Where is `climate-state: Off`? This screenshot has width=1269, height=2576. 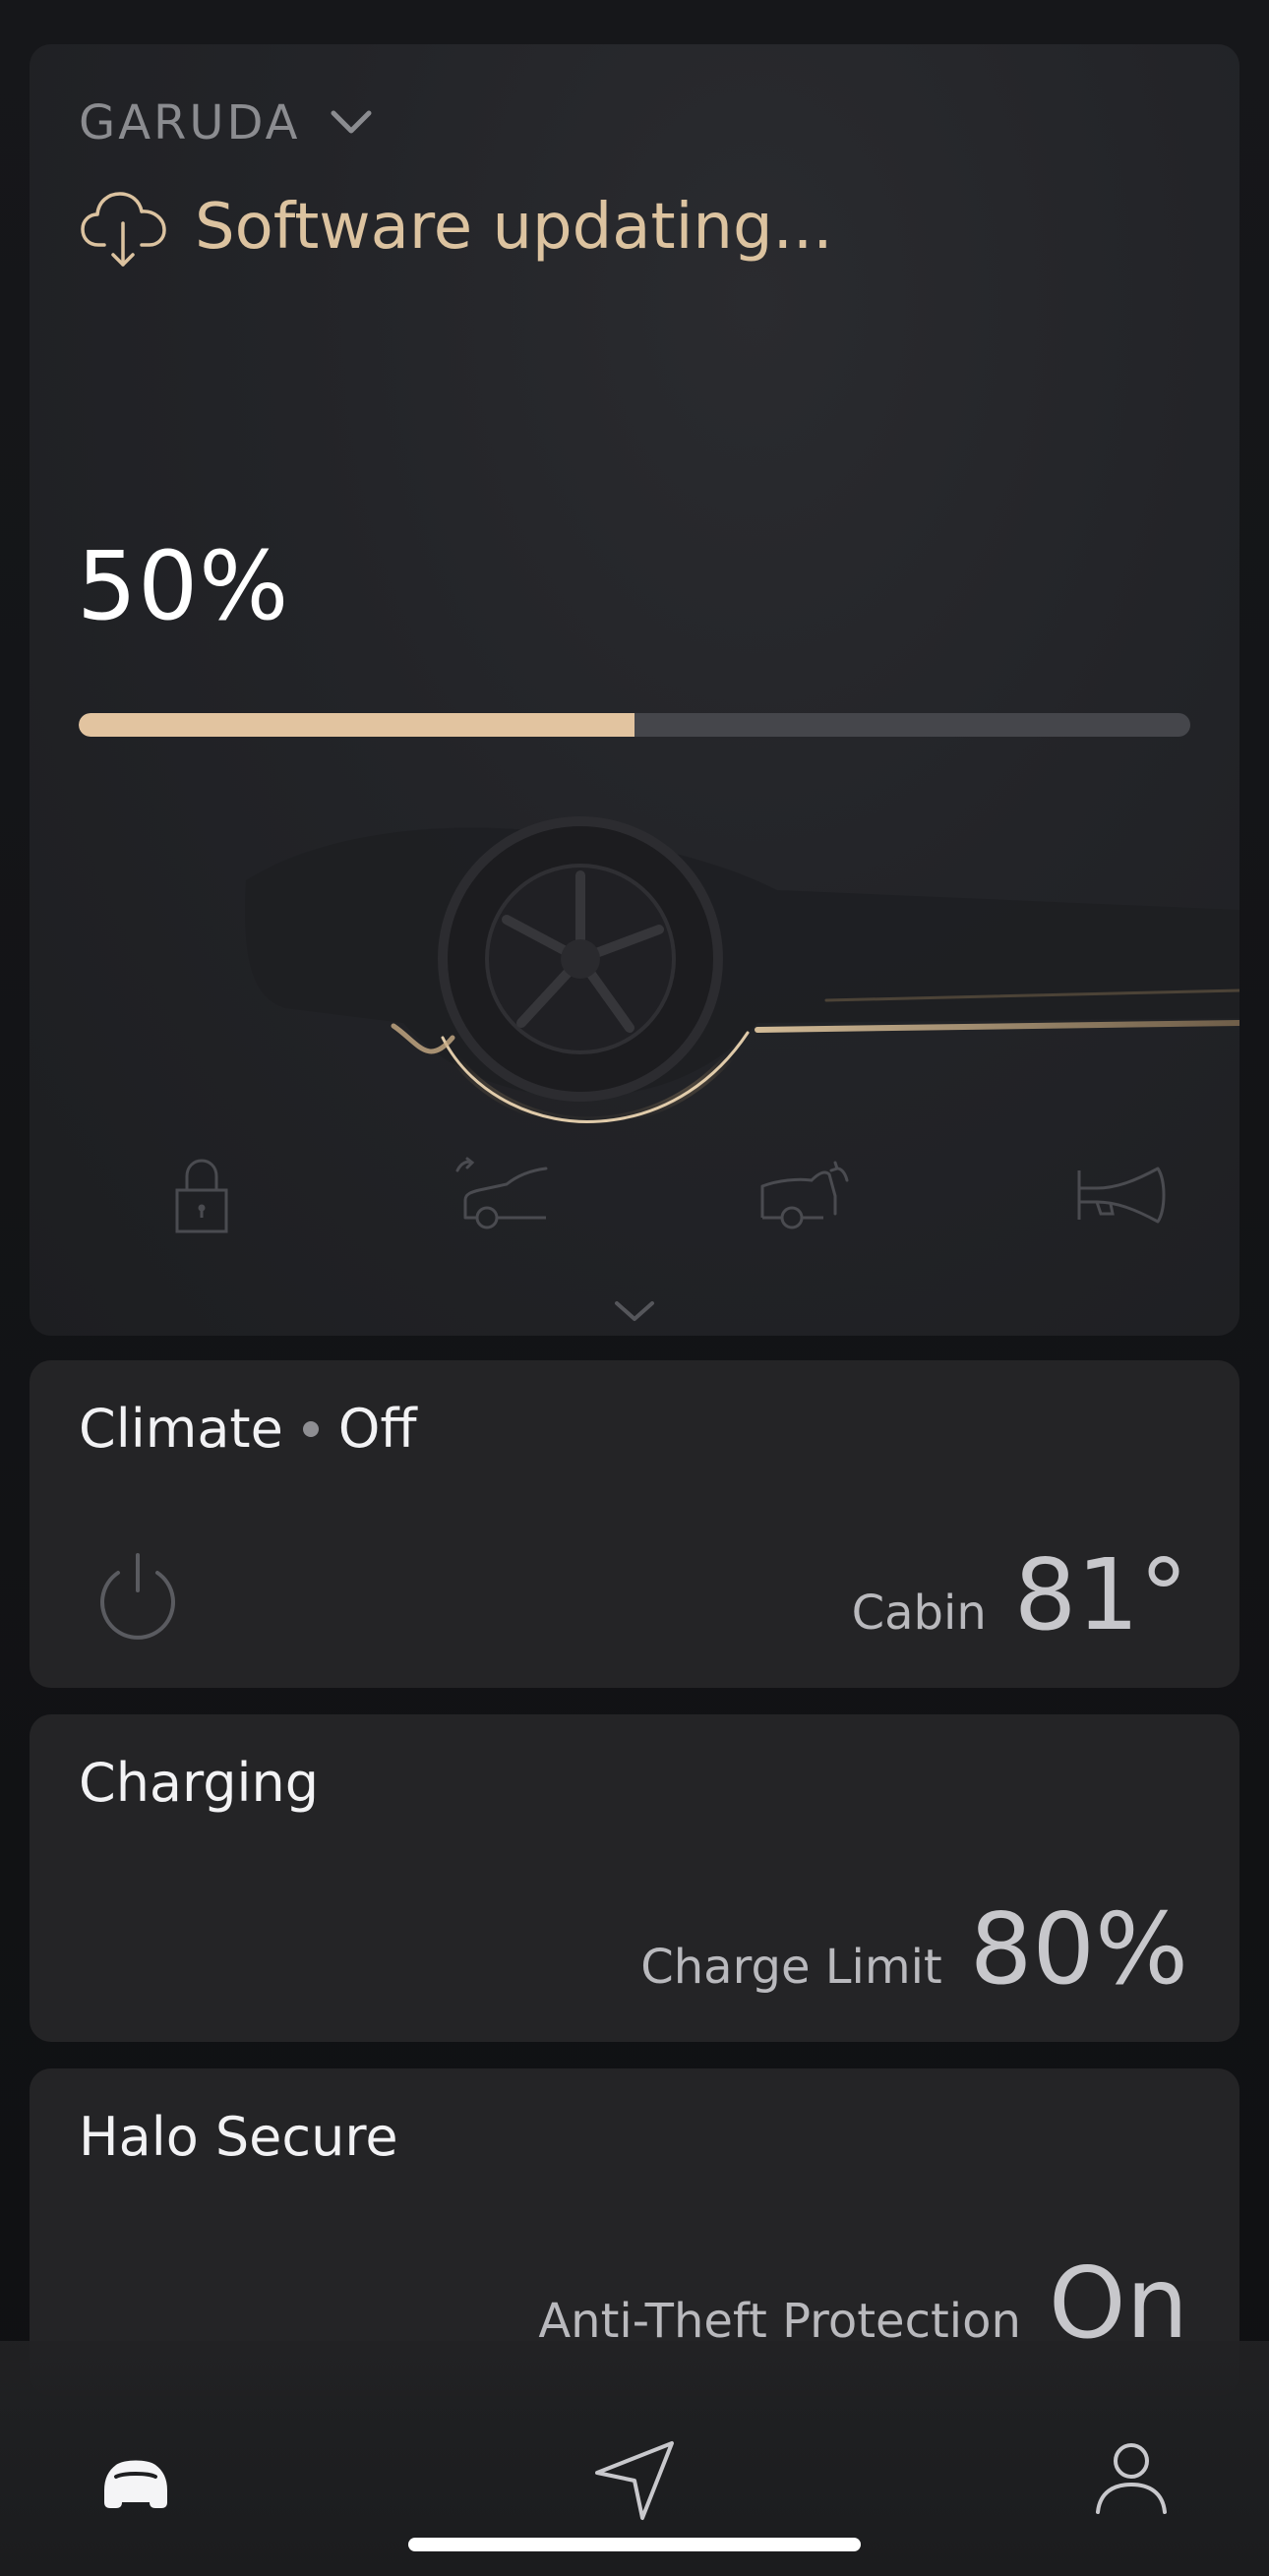
climate-state: Off is located at coordinates (377, 1429).